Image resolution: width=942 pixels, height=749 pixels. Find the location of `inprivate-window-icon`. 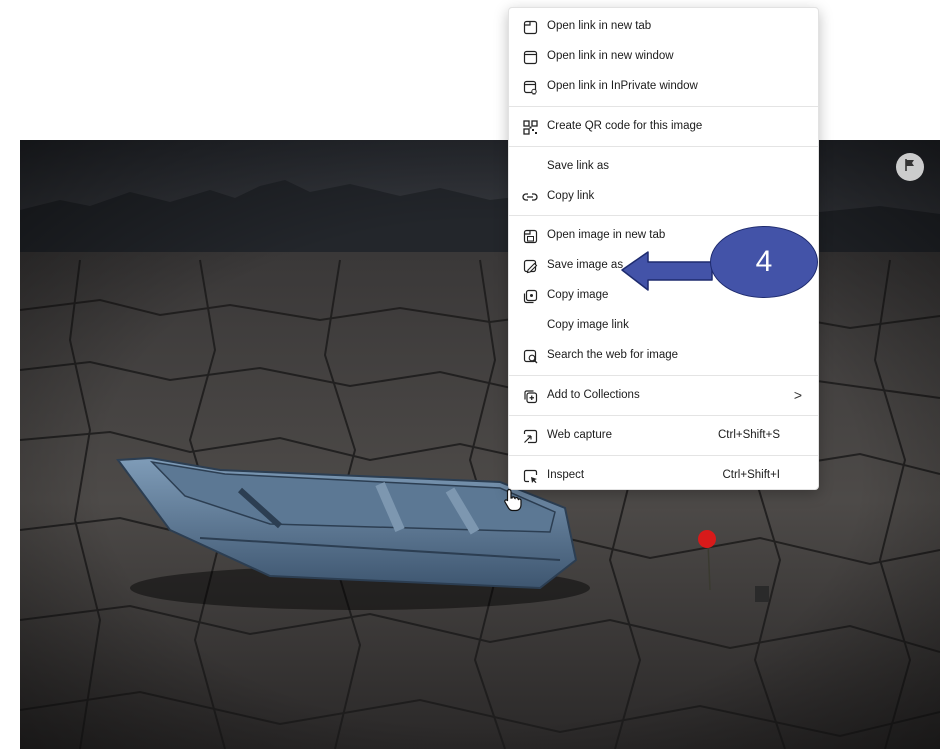

inprivate-window-icon is located at coordinates (530, 87).